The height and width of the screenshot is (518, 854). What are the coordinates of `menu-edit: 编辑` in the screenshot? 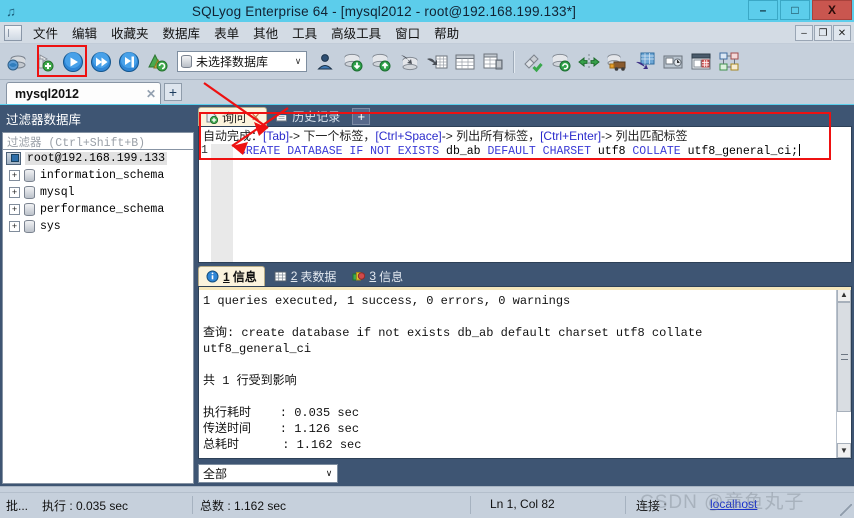 It's located at (84, 34).